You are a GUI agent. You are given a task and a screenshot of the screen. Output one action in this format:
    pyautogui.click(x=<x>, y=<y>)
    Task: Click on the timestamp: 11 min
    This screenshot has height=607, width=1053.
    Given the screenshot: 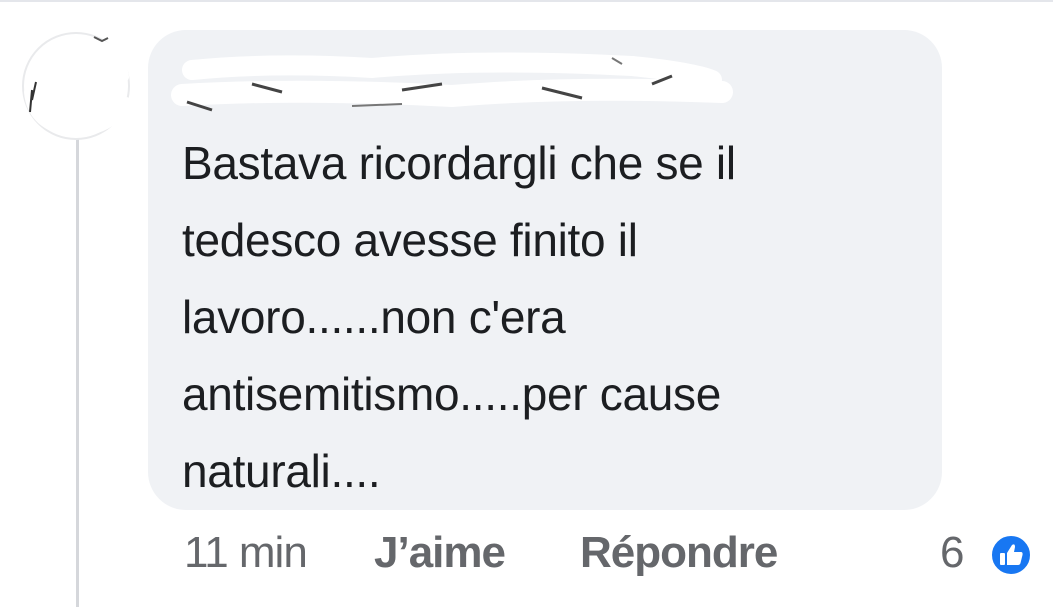 What is the action you would take?
    pyautogui.click(x=246, y=553)
    